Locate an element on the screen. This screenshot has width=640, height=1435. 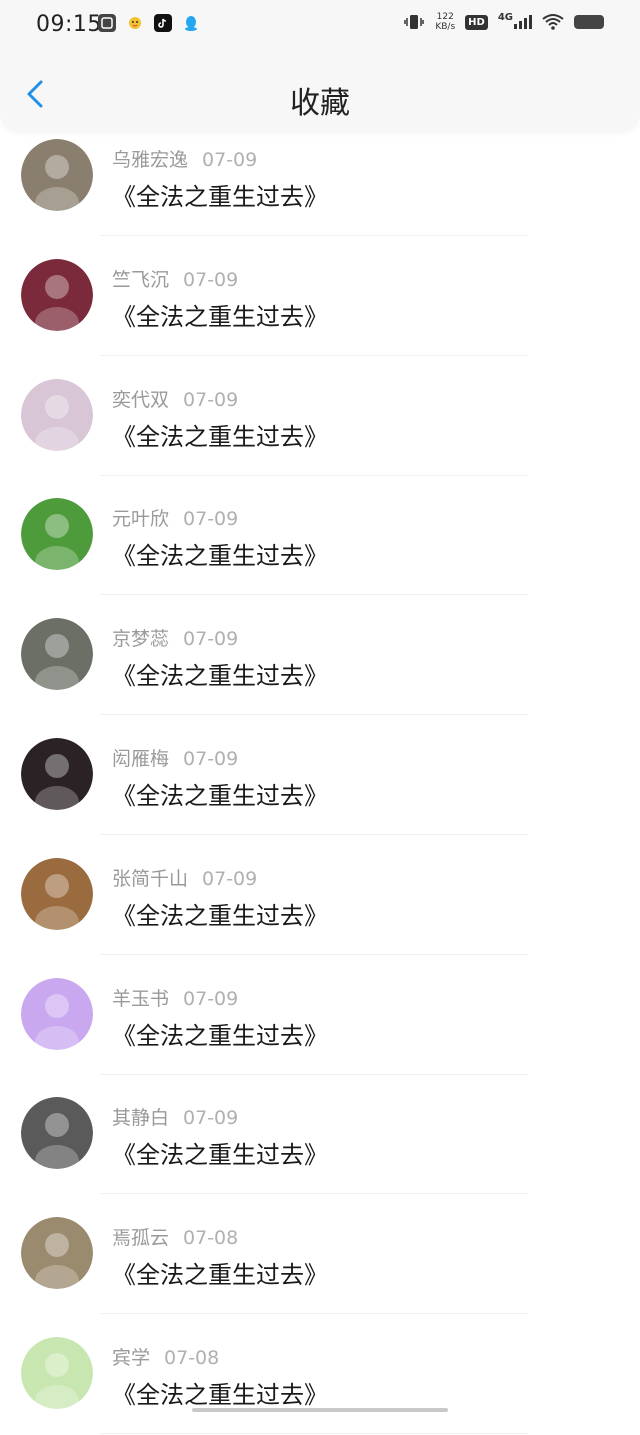
divider is located at coordinates (314, 1433).